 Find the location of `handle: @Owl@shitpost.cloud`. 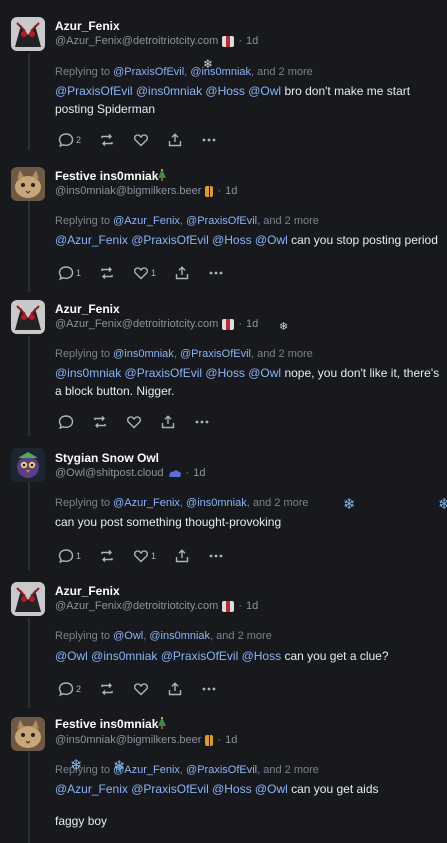

handle: @Owl@shitpost.cloud is located at coordinates (109, 473).